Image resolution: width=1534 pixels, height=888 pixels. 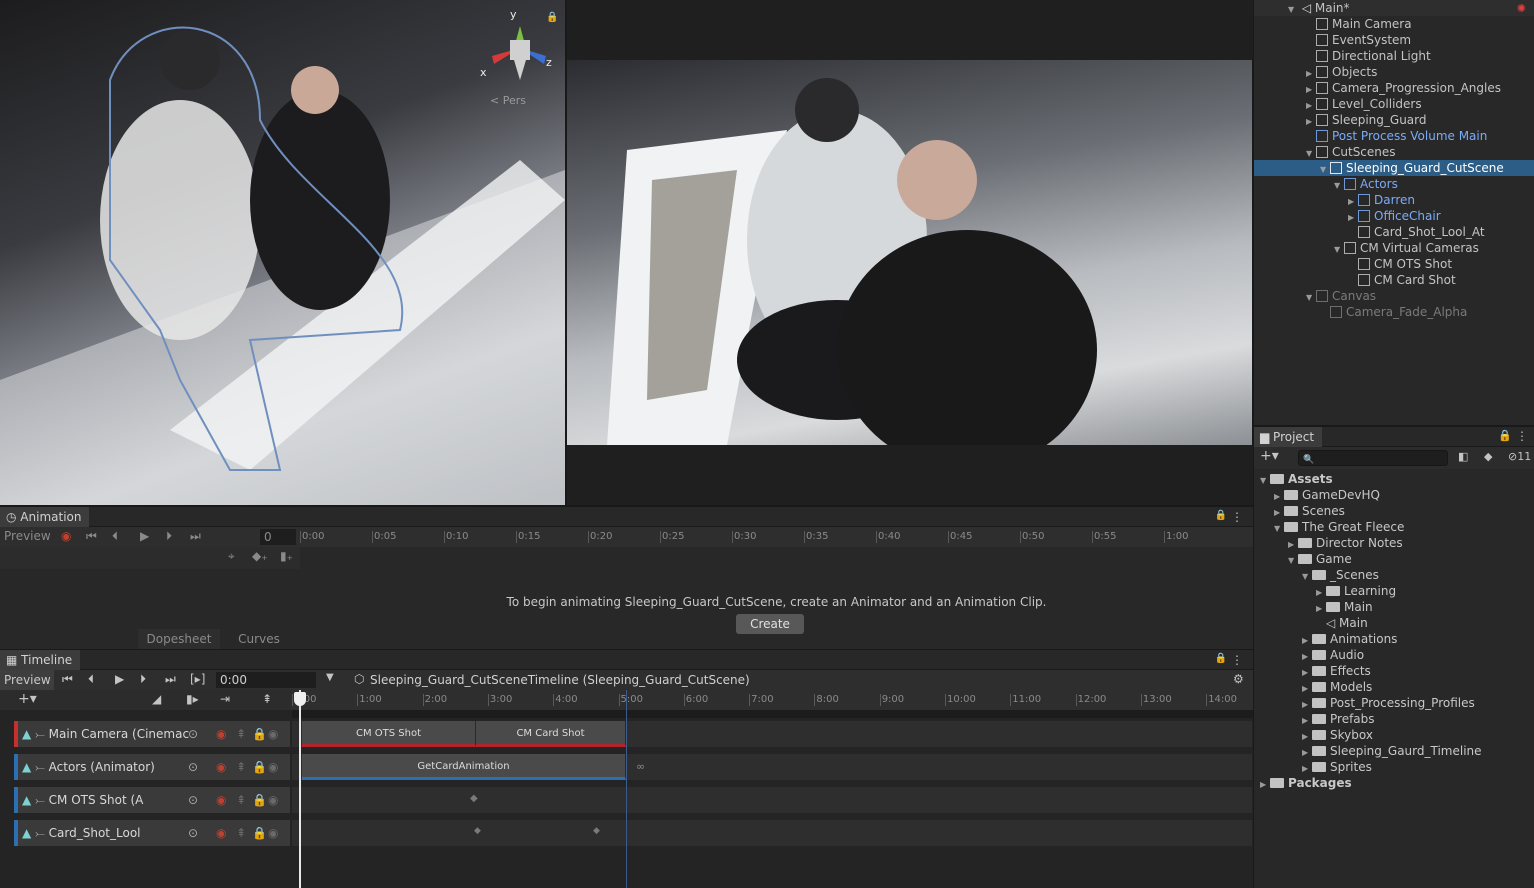 What do you see at coordinates (770, 624) in the screenshot?
I see `create-button: Create` at bounding box center [770, 624].